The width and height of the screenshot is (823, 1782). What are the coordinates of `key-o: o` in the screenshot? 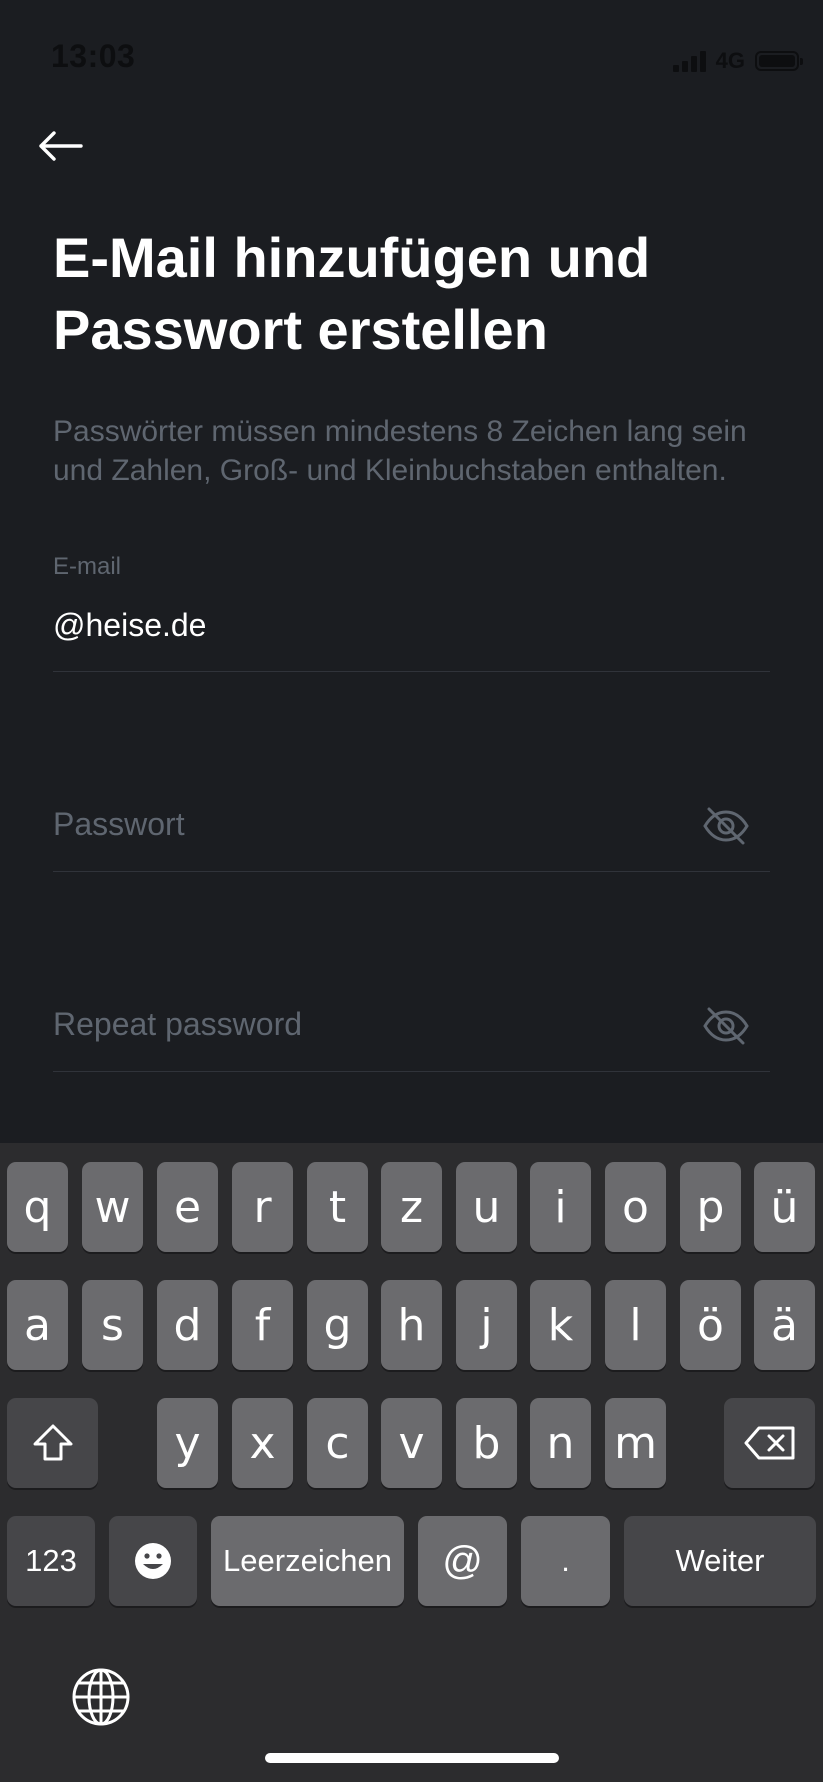 It's located at (635, 1207).